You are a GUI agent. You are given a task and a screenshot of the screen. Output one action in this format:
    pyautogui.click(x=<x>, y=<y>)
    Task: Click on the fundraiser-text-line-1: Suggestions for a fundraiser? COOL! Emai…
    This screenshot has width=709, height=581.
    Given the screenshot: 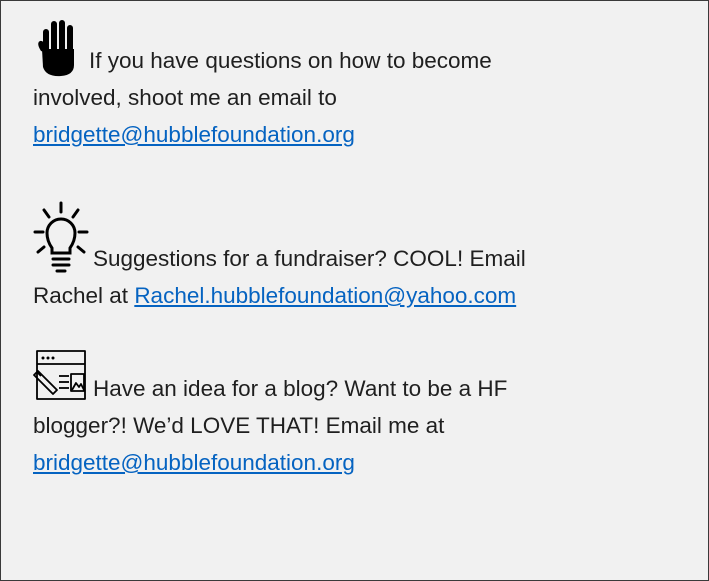 What is the action you would take?
    pyautogui.click(x=309, y=258)
    